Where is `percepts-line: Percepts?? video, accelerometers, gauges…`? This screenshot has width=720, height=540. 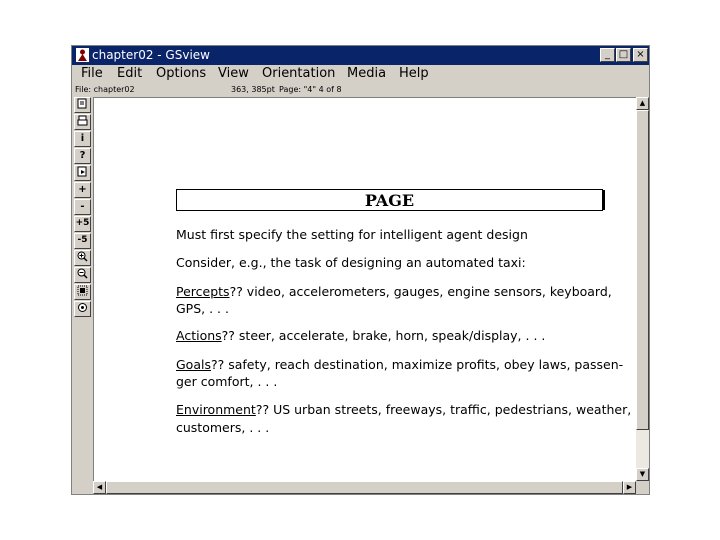
percepts-line: Percepts?? video, accelerometers, gauges… is located at coordinates (394, 291).